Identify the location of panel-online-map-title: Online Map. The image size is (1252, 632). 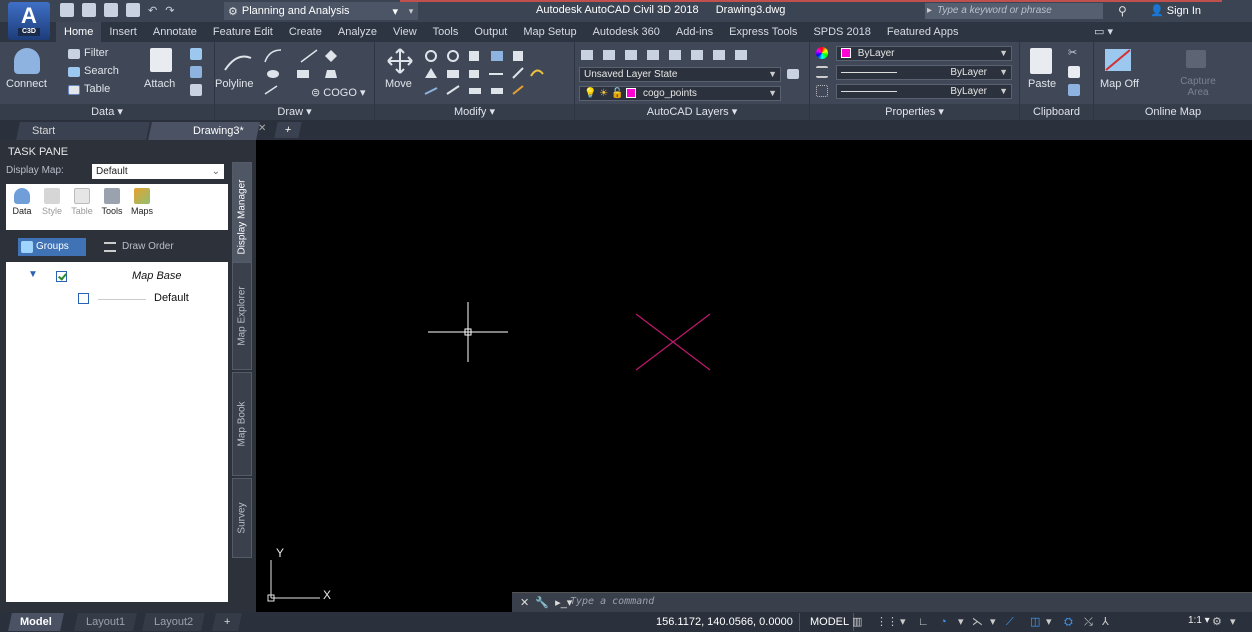
(1173, 112).